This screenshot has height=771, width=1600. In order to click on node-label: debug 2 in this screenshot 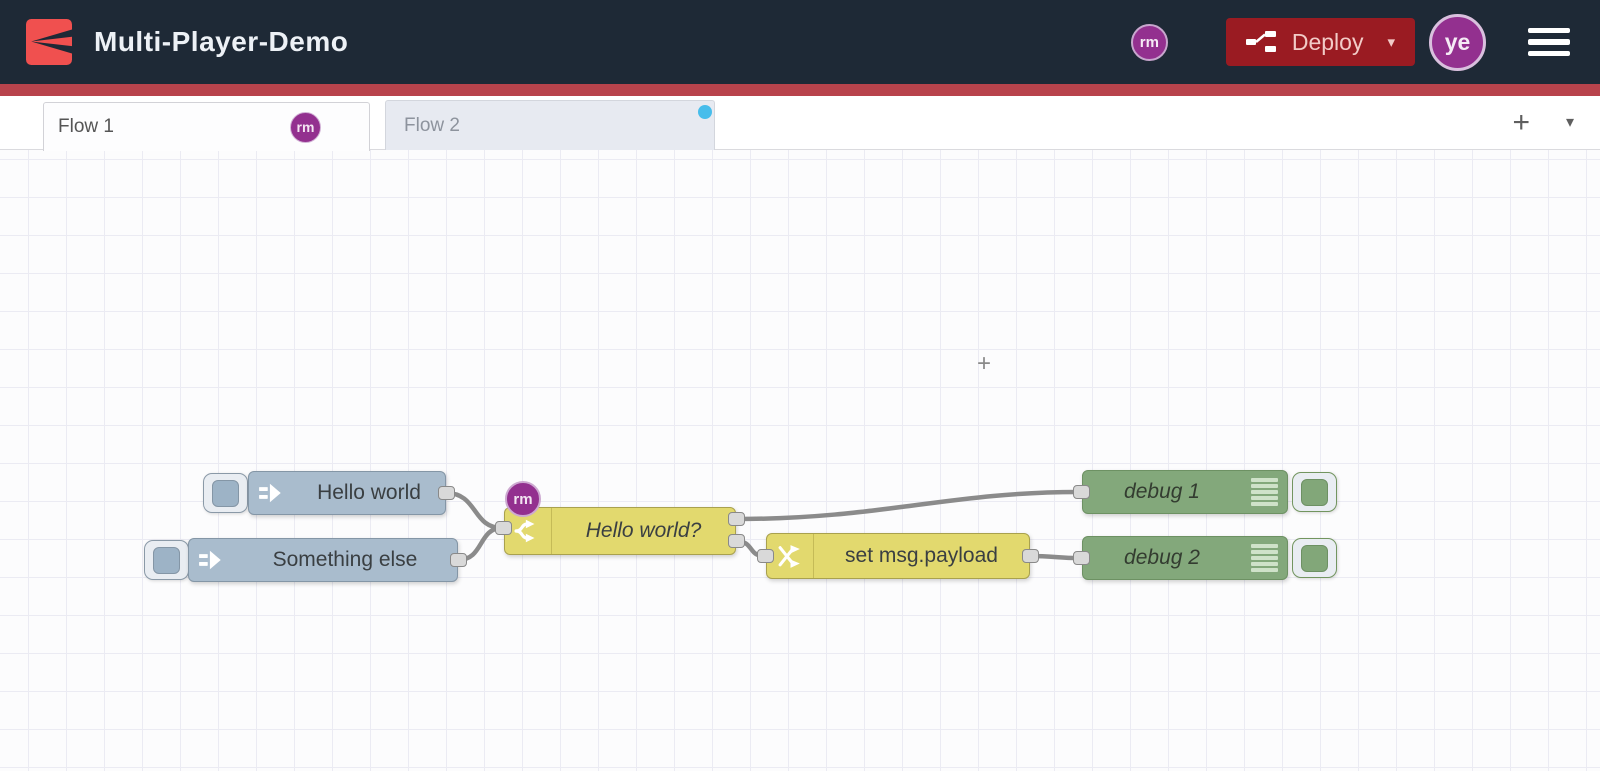, I will do `click(1162, 557)`.